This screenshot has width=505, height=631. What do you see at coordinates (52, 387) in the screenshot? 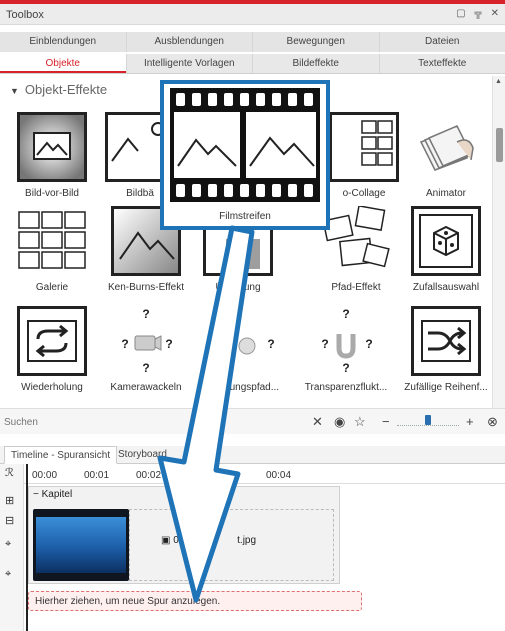
I see `effect-label: Wiederholung` at bounding box center [52, 387].